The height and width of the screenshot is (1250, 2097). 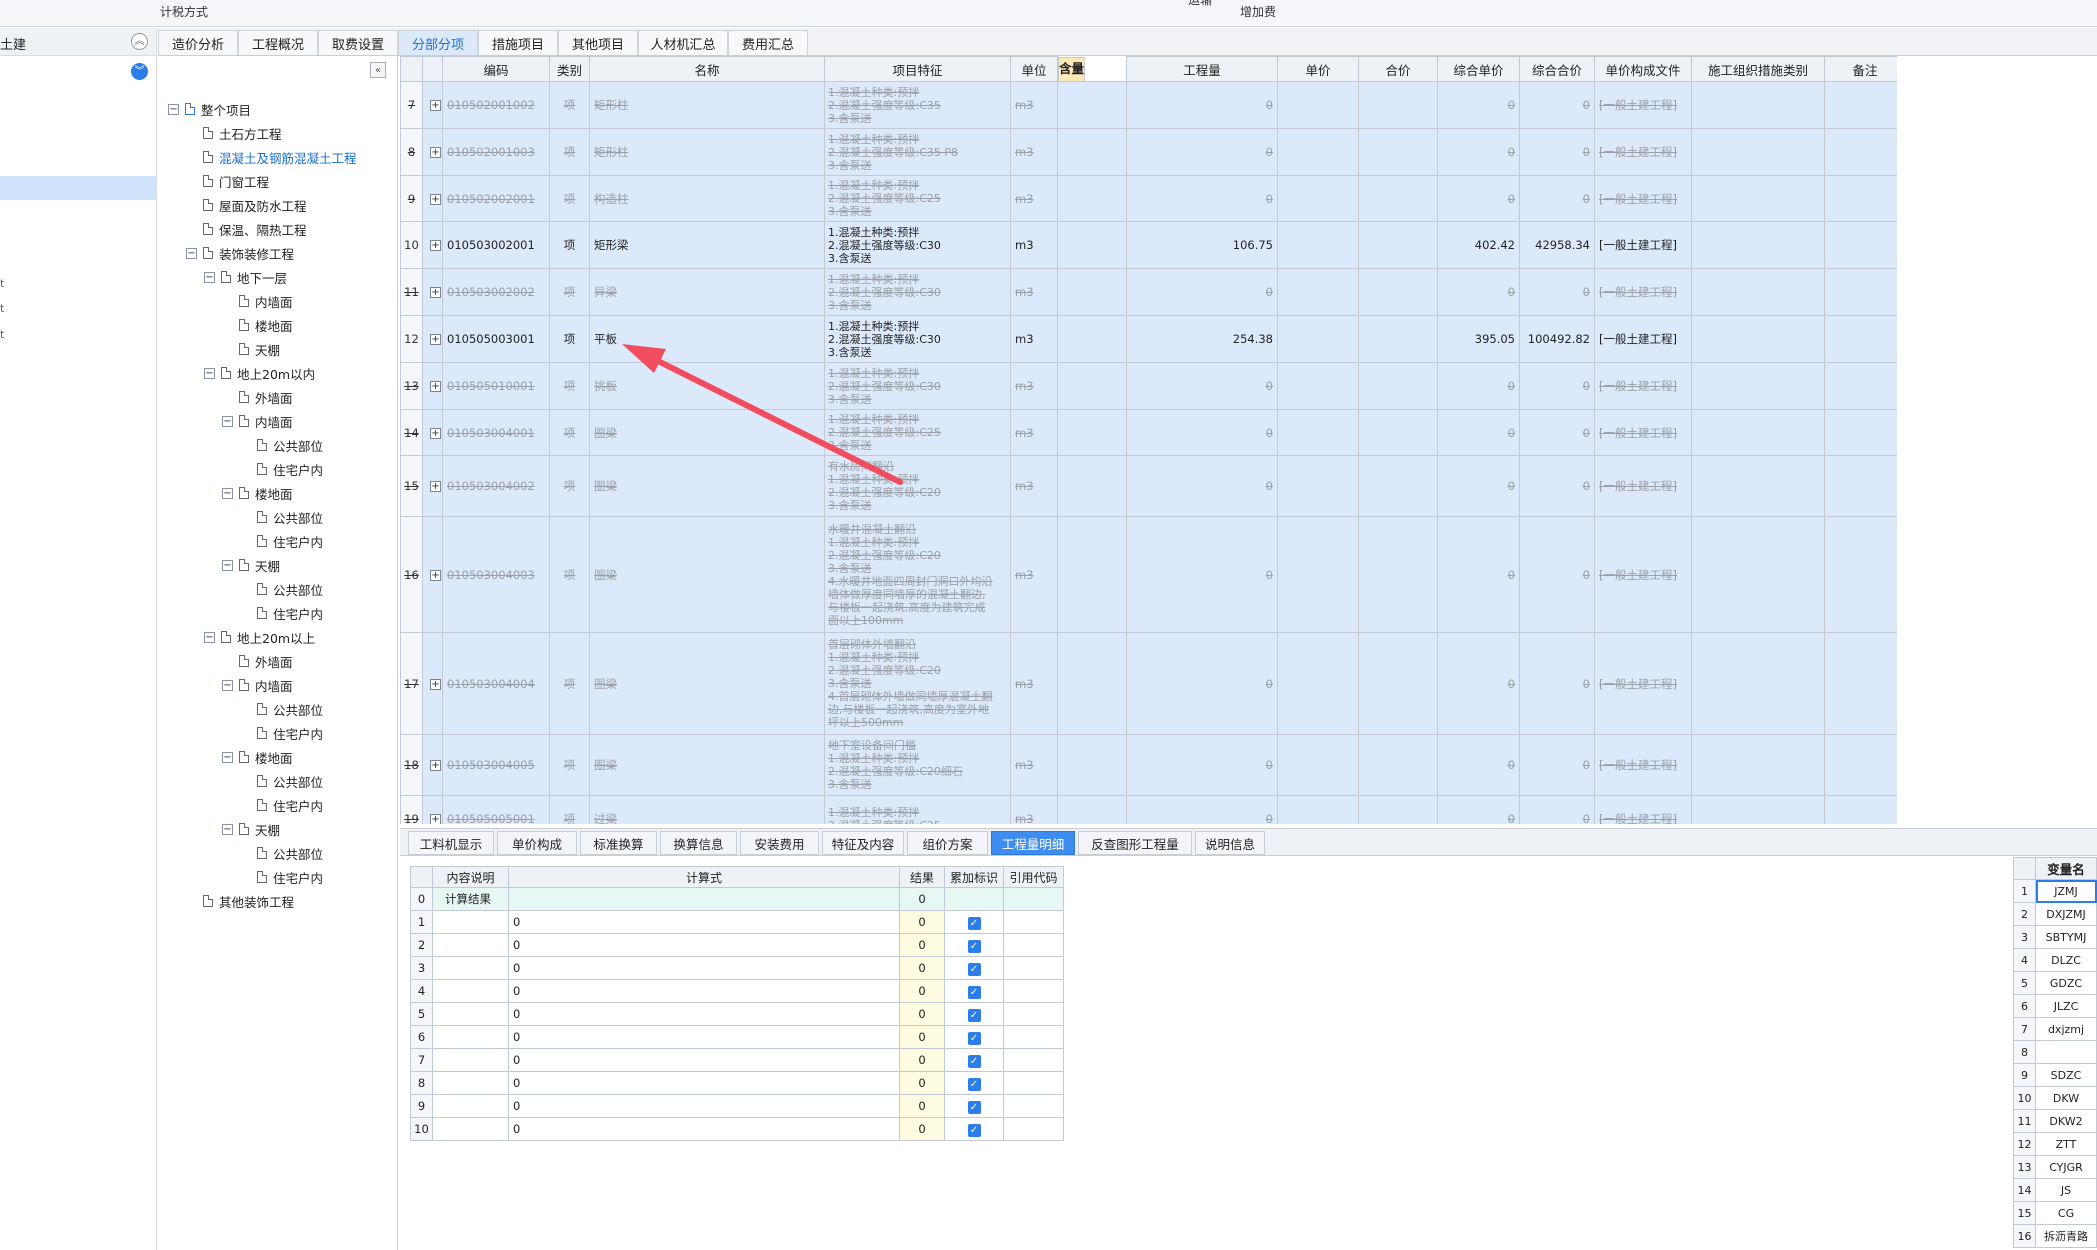 What do you see at coordinates (1860, 339) in the screenshot?
I see `item-remark` at bounding box center [1860, 339].